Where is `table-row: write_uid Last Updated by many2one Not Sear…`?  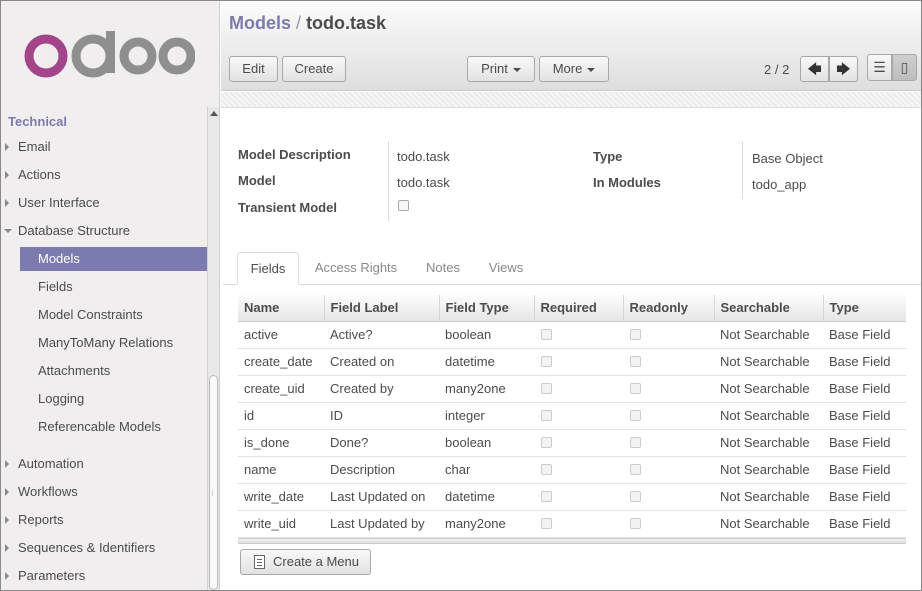 table-row: write_uid Last Updated by many2one Not Sear… is located at coordinates (572, 524).